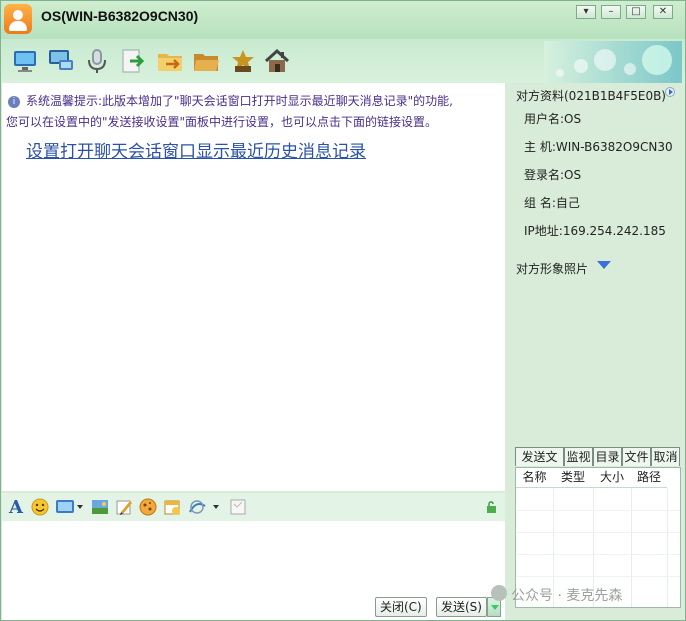 The height and width of the screenshot is (621, 686). Describe the element at coordinates (573, 478) in the screenshot. I see `column-type: 类型` at that location.